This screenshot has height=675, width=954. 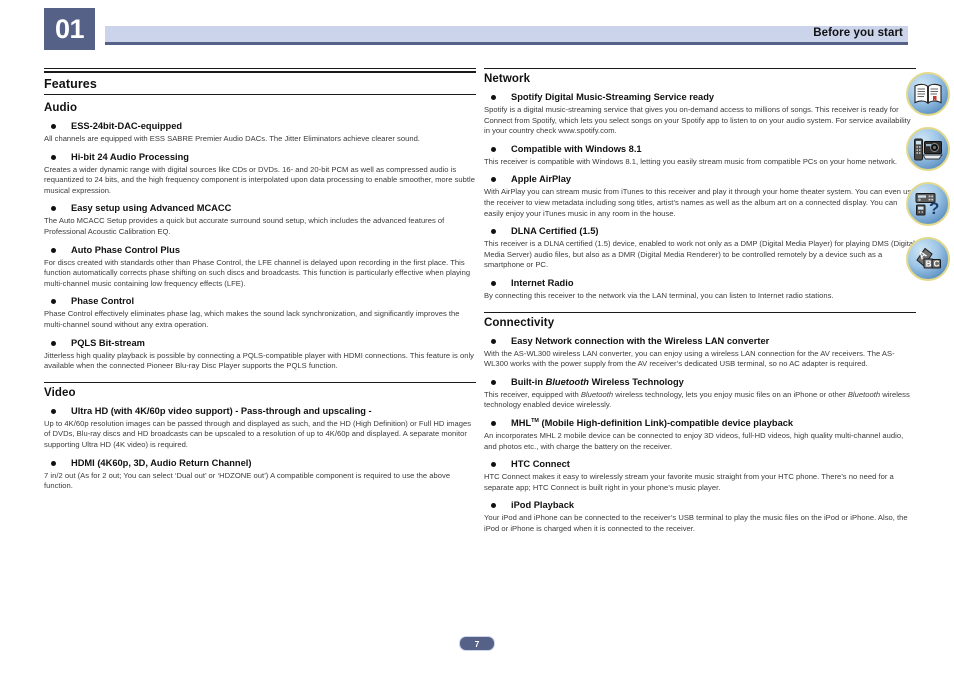 I want to click on svg-text: B, so click(x=928, y=264).